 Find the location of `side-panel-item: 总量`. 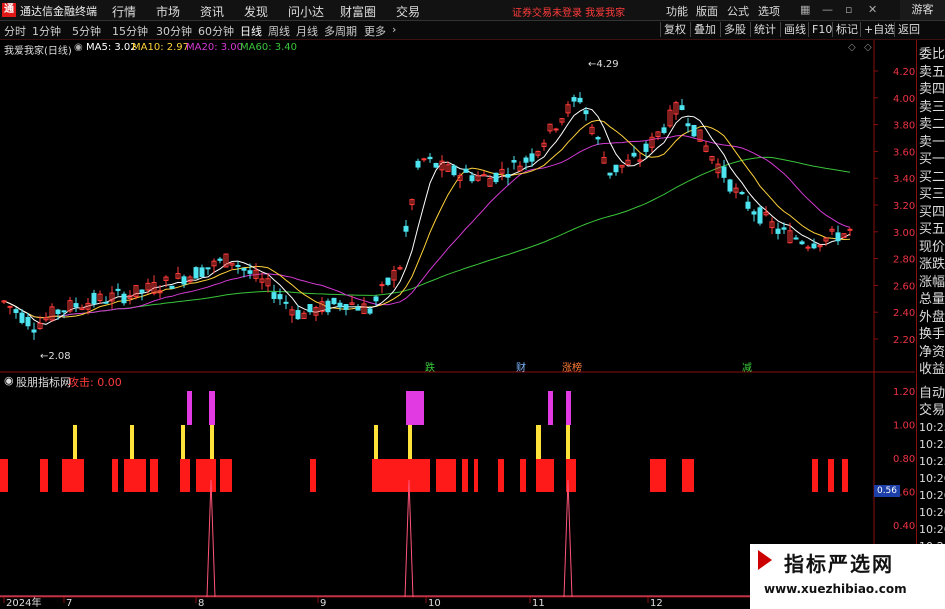

side-panel-item: 总量 is located at coordinates (932, 299).